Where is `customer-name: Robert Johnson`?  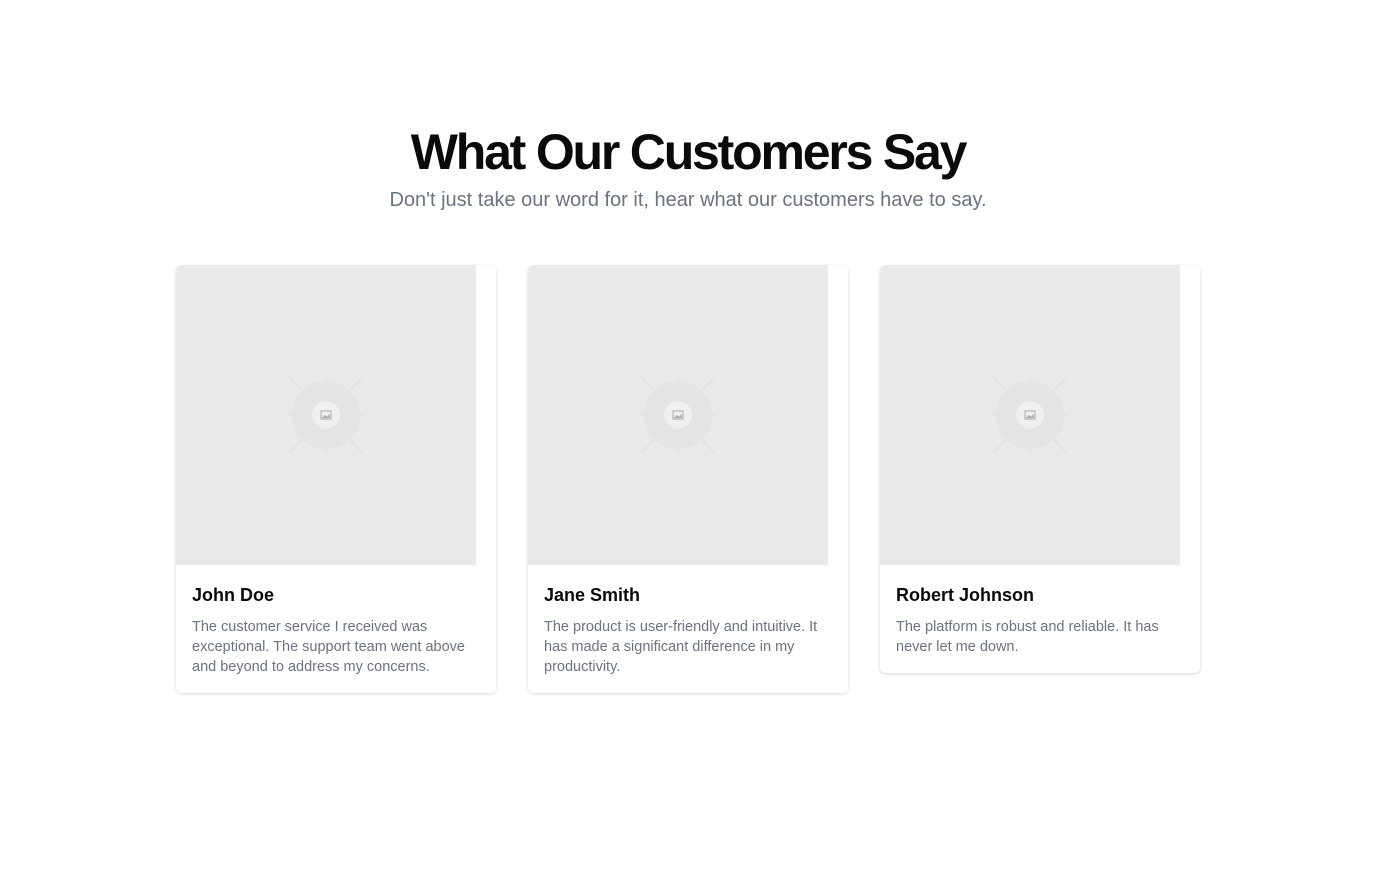 customer-name: Robert Johnson is located at coordinates (965, 595).